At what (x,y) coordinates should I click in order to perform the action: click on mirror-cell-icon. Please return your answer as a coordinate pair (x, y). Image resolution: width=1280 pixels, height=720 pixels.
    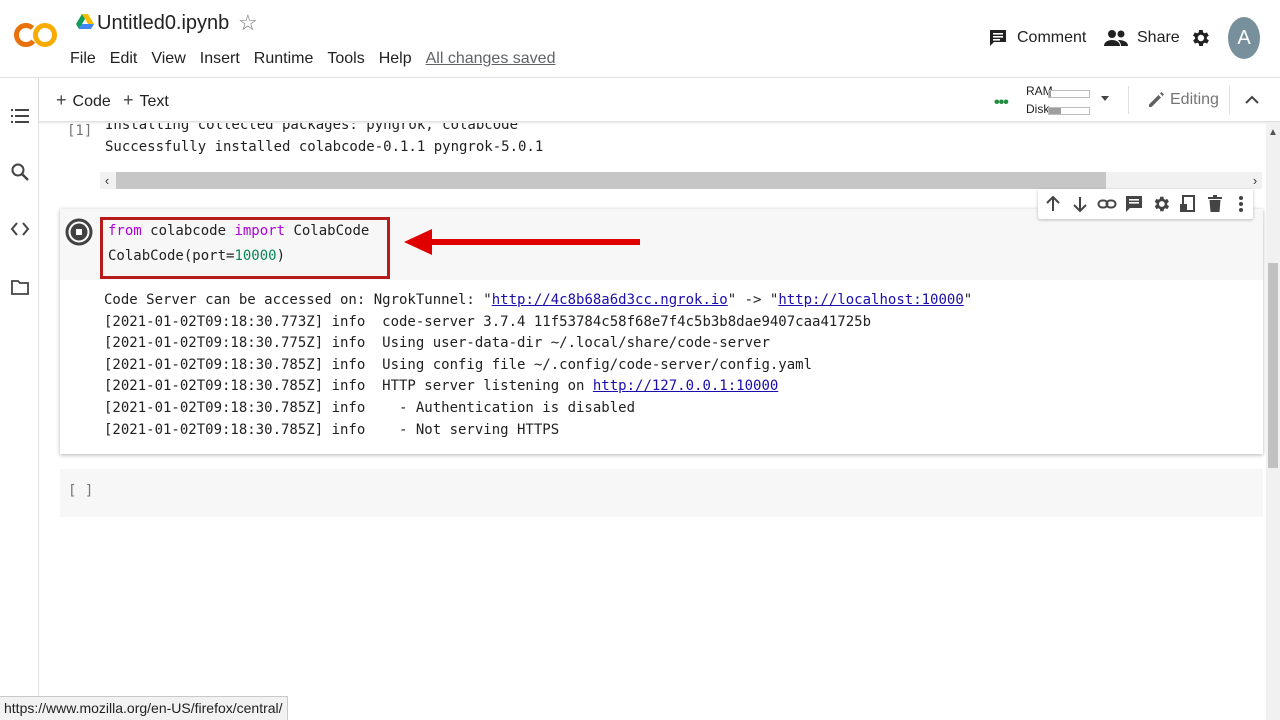
    Looking at the image, I should click on (1188, 204).